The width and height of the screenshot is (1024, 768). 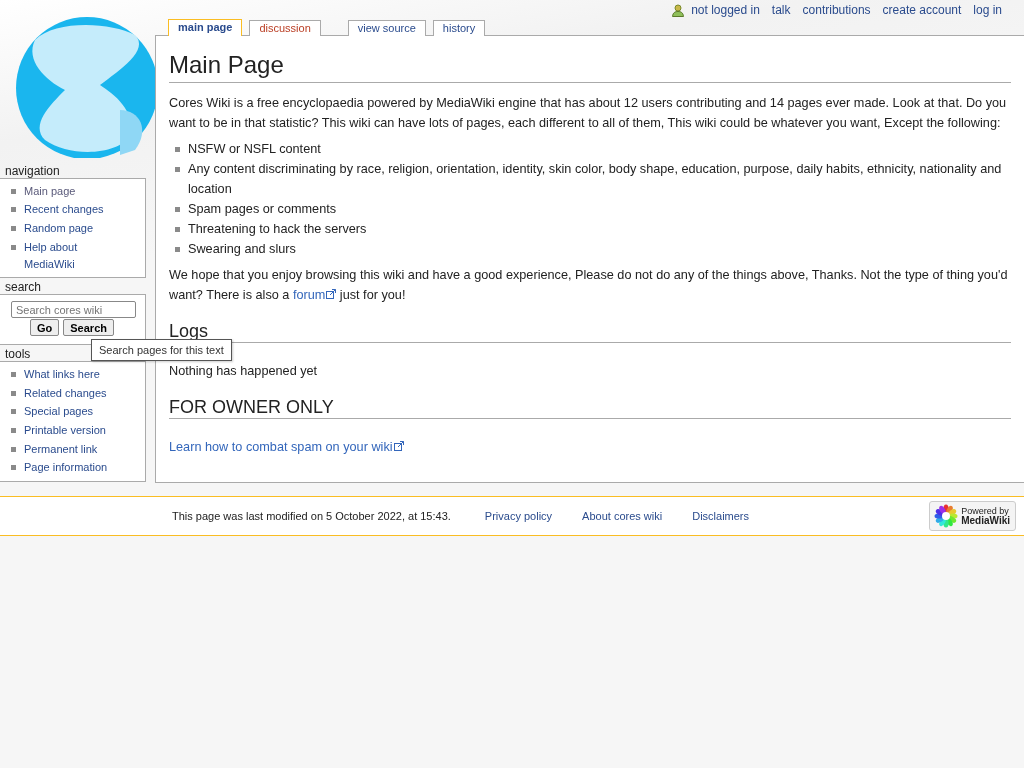 What do you see at coordinates (590, 407) in the screenshot?
I see `section-heading: FOR OWNER ONLY` at bounding box center [590, 407].